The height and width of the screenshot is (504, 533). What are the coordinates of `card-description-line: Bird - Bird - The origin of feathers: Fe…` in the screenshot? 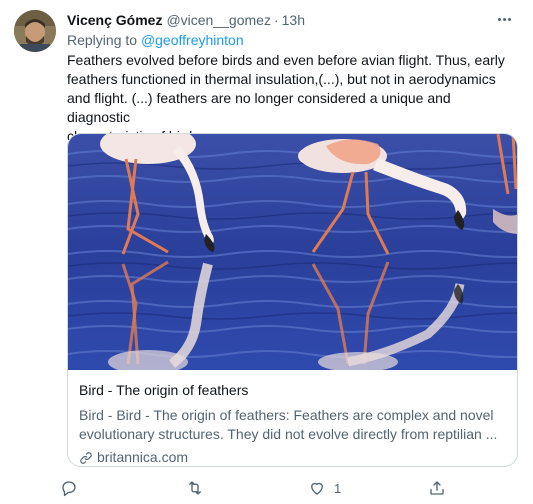 It's located at (286, 415).